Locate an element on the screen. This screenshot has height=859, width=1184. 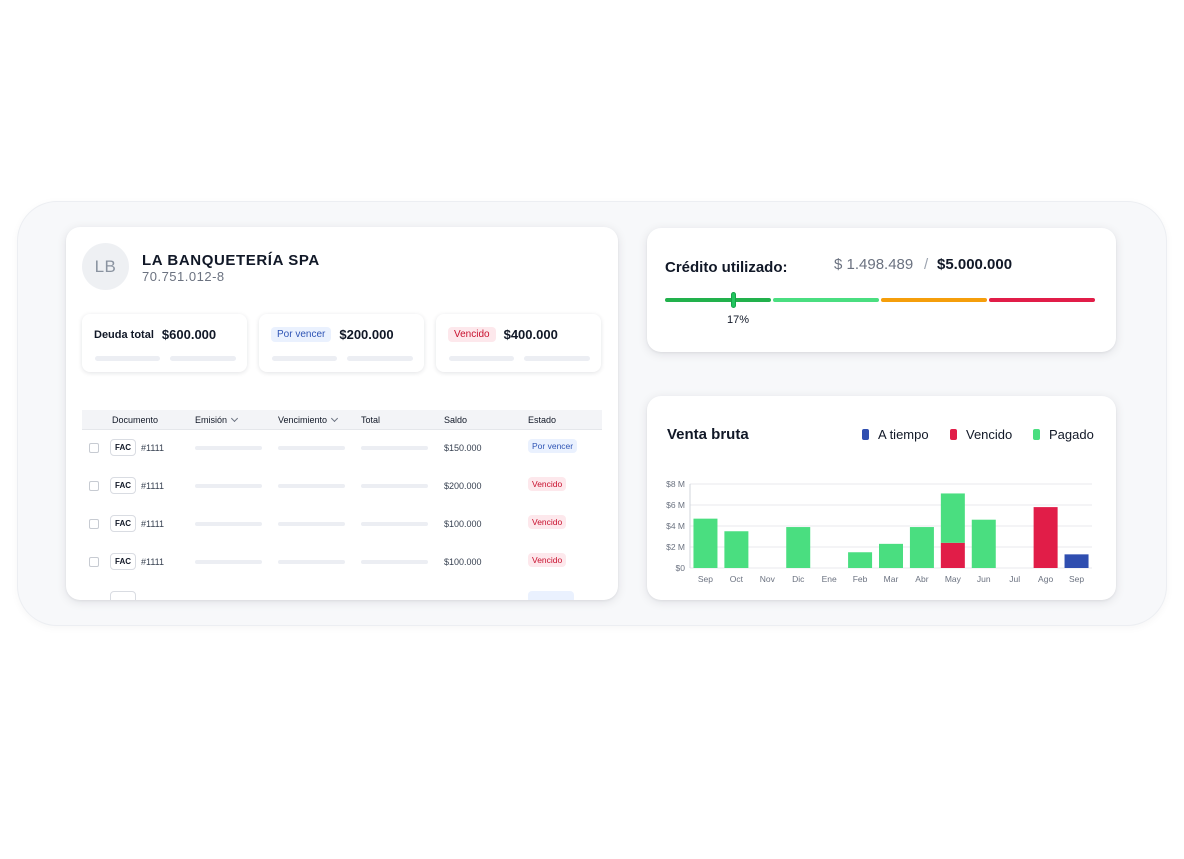
stat-value: $400.000 is located at coordinates (530, 334).